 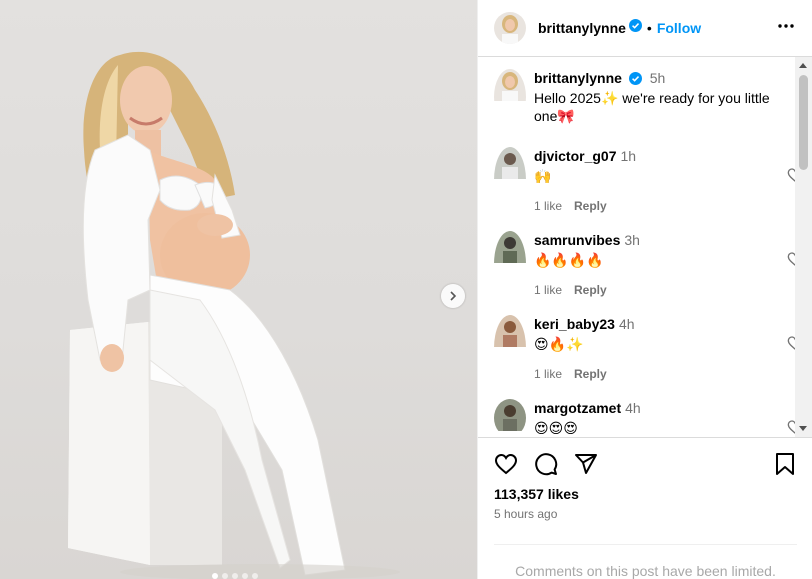 I want to click on more-options-button, so click(x=786, y=28).